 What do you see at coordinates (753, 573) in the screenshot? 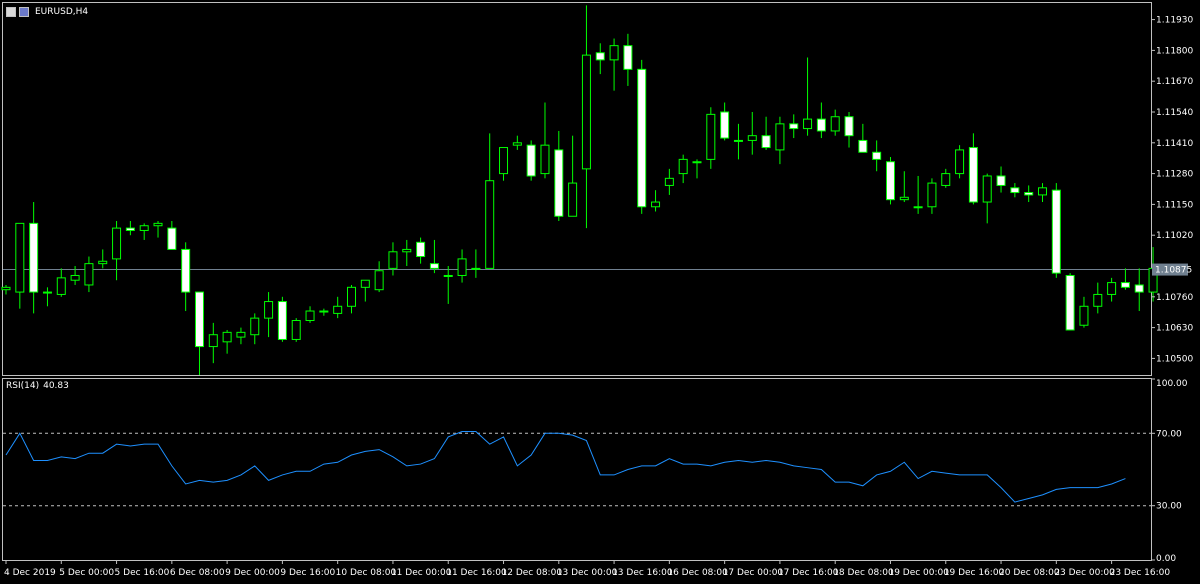
I see `time-tick-label: 17 Dec 00:00` at bounding box center [753, 573].